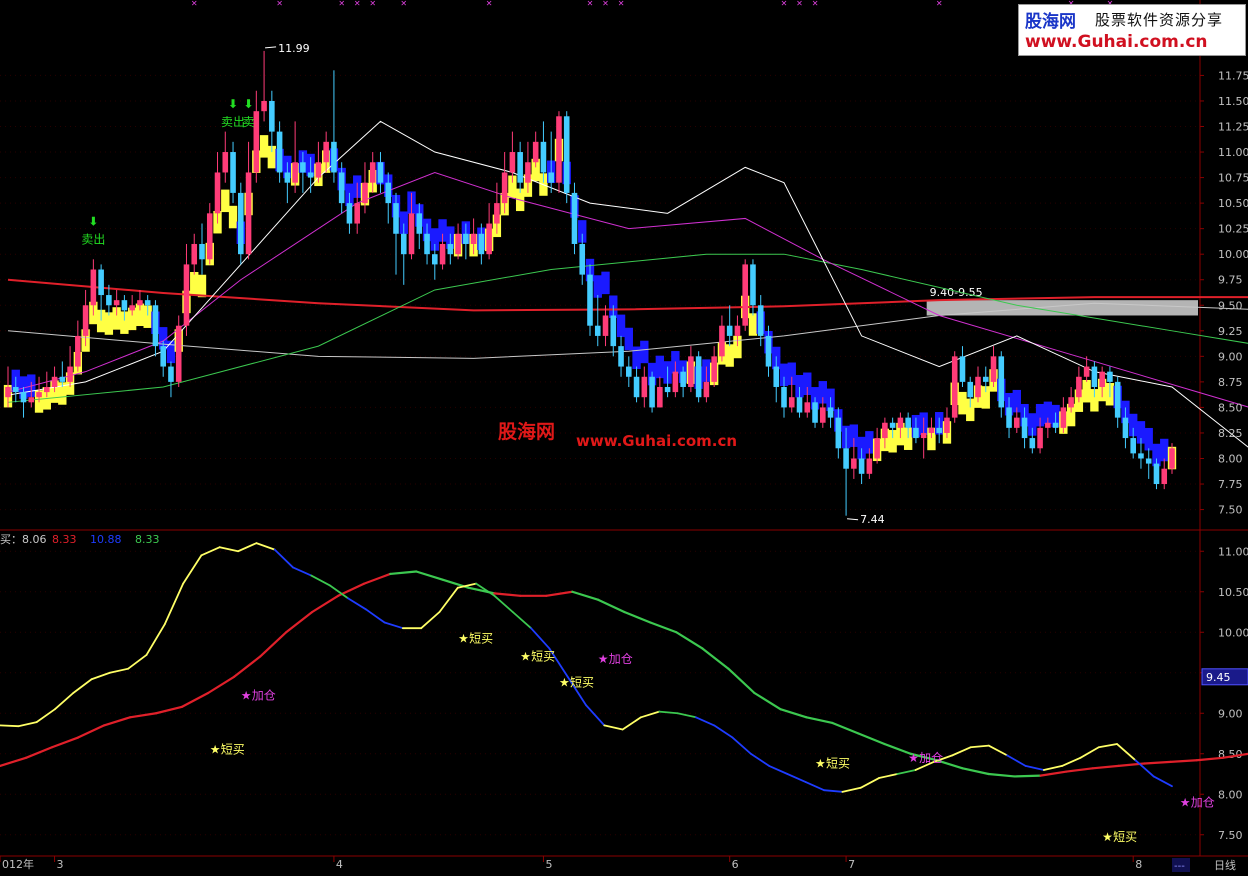 The width and height of the screenshot is (1248, 876). What do you see at coordinates (526, 431) in the screenshot?
I see `watermark-site-name: 股海网` at bounding box center [526, 431].